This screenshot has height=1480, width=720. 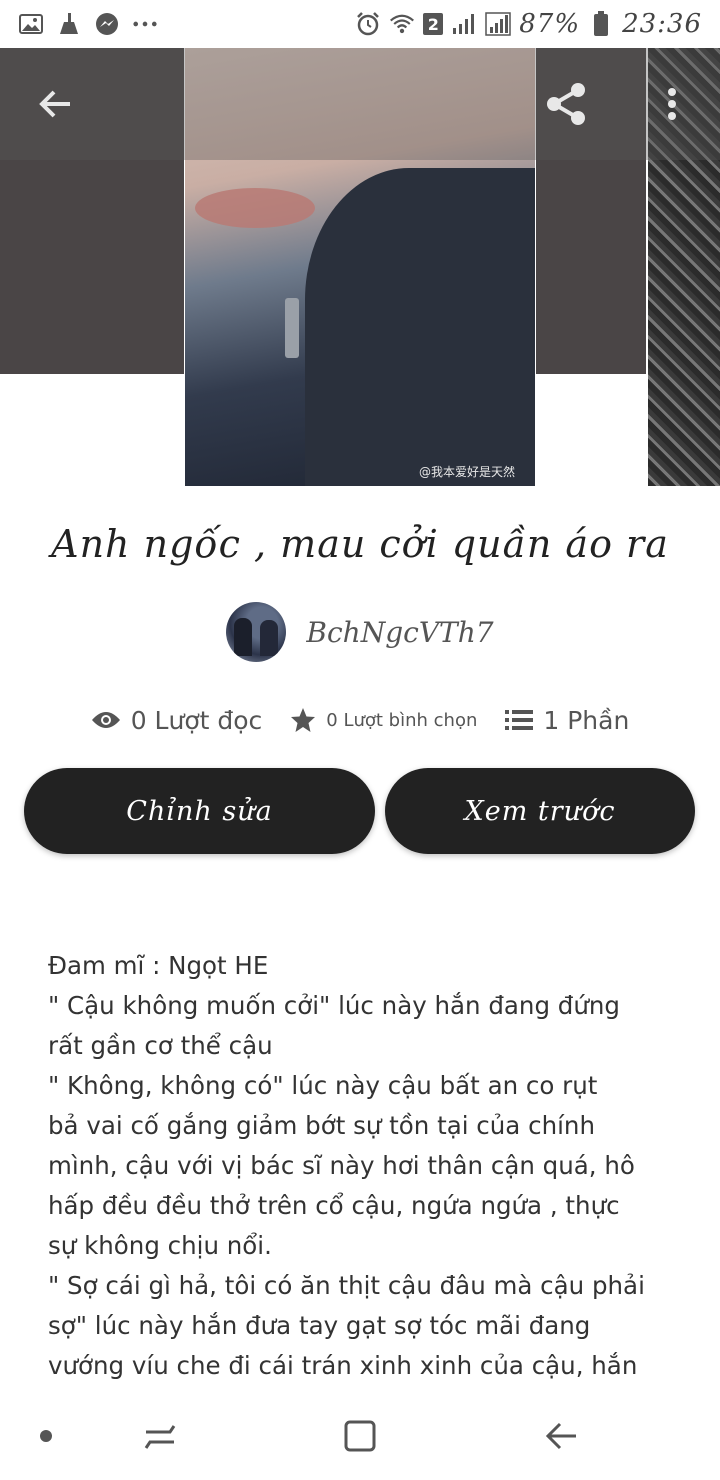 What do you see at coordinates (368, 24) in the screenshot?
I see `alarm-icon` at bounding box center [368, 24].